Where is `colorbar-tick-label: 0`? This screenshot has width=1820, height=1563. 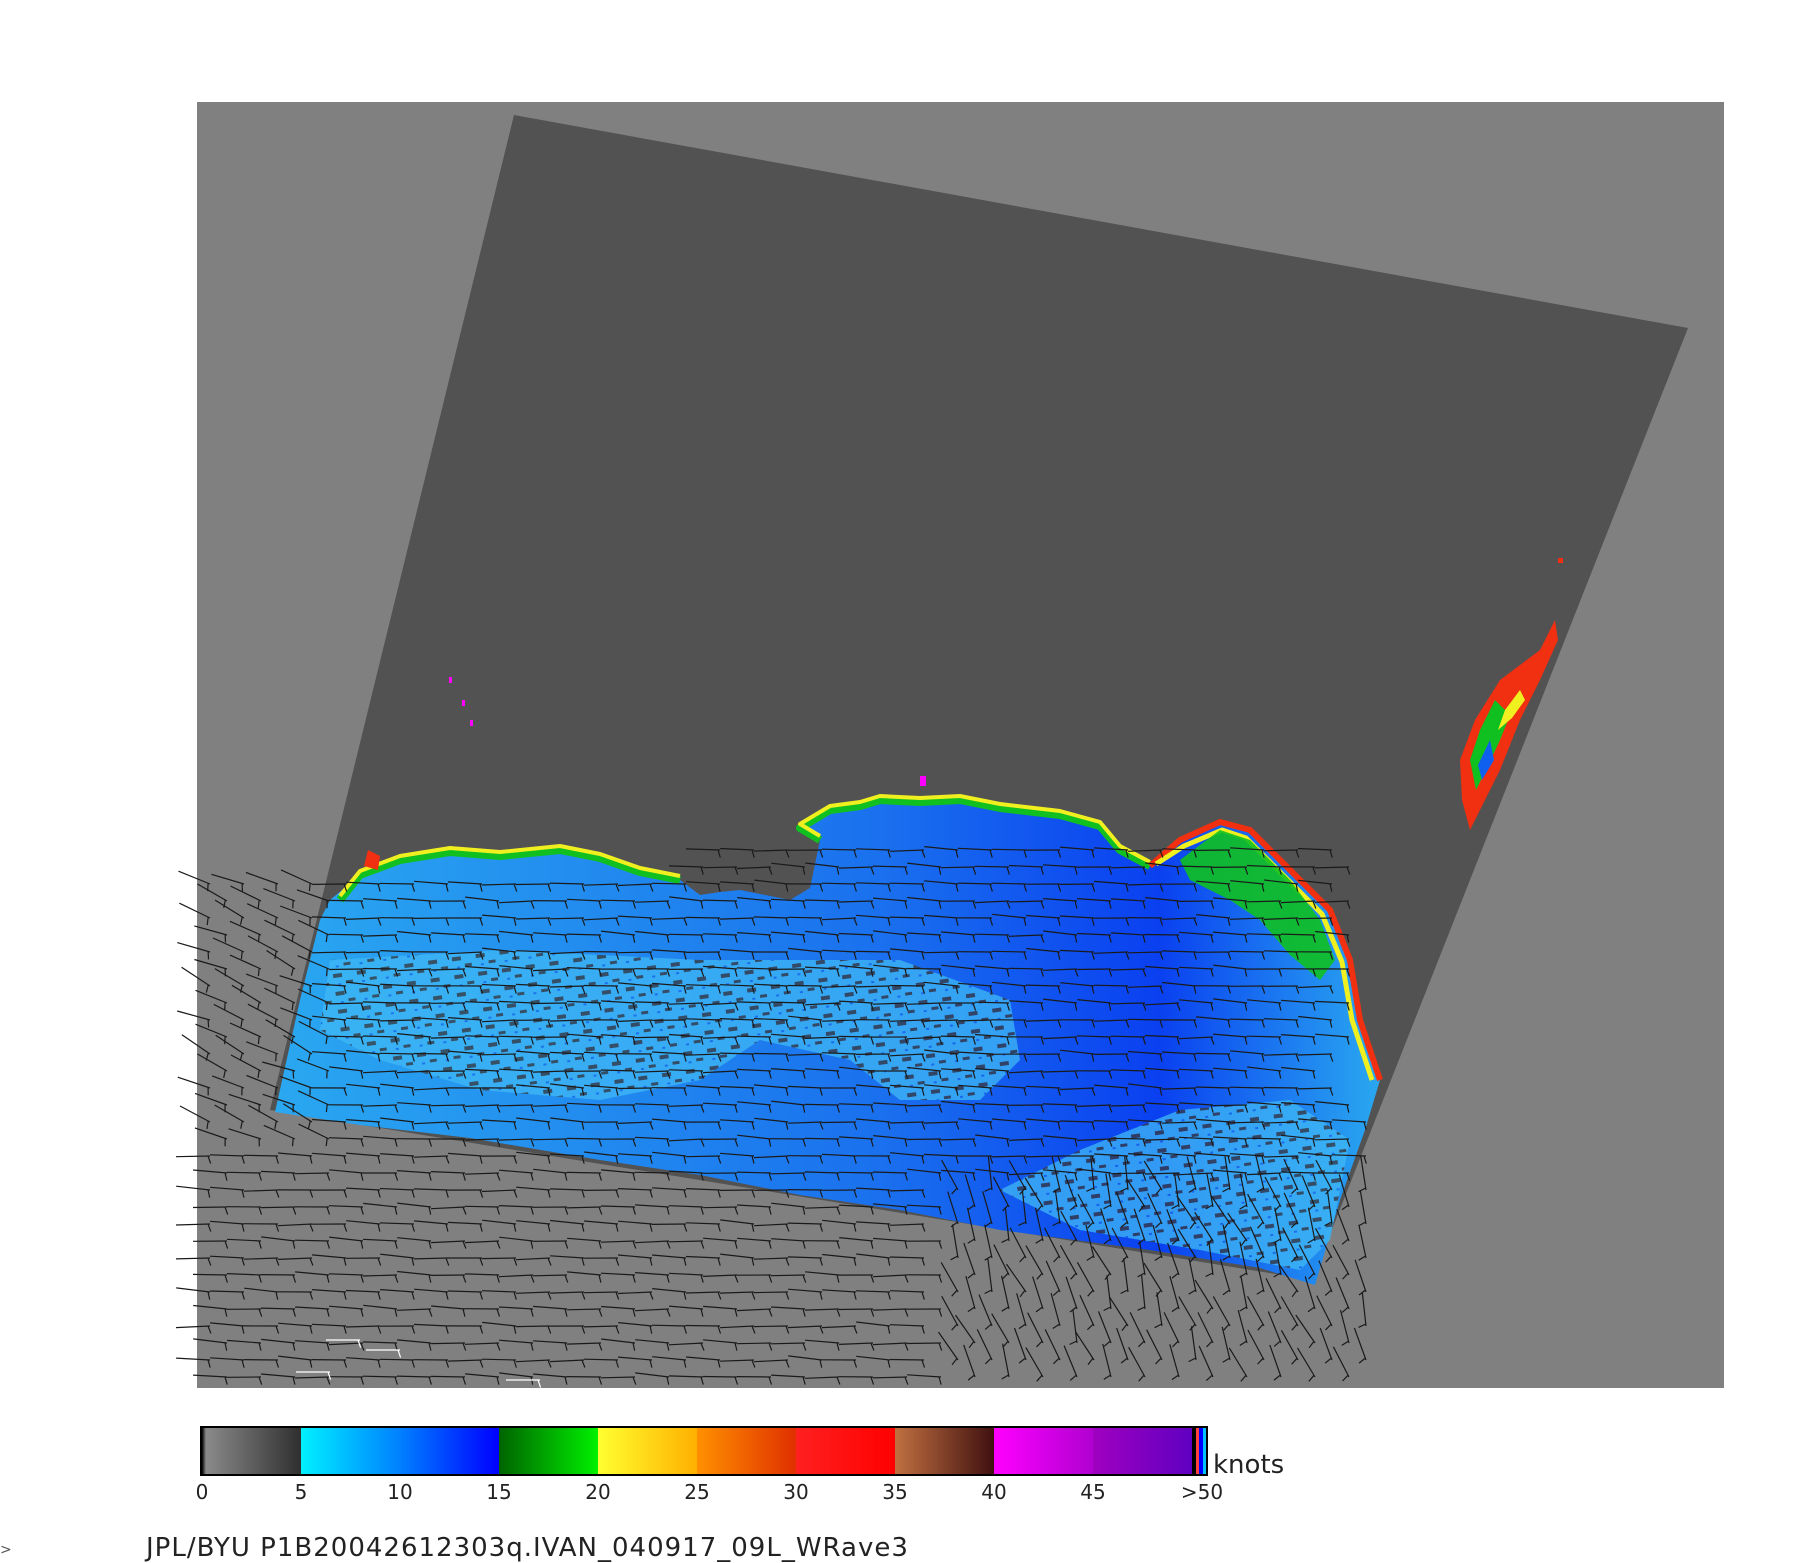 colorbar-tick-label: 0 is located at coordinates (202, 1492).